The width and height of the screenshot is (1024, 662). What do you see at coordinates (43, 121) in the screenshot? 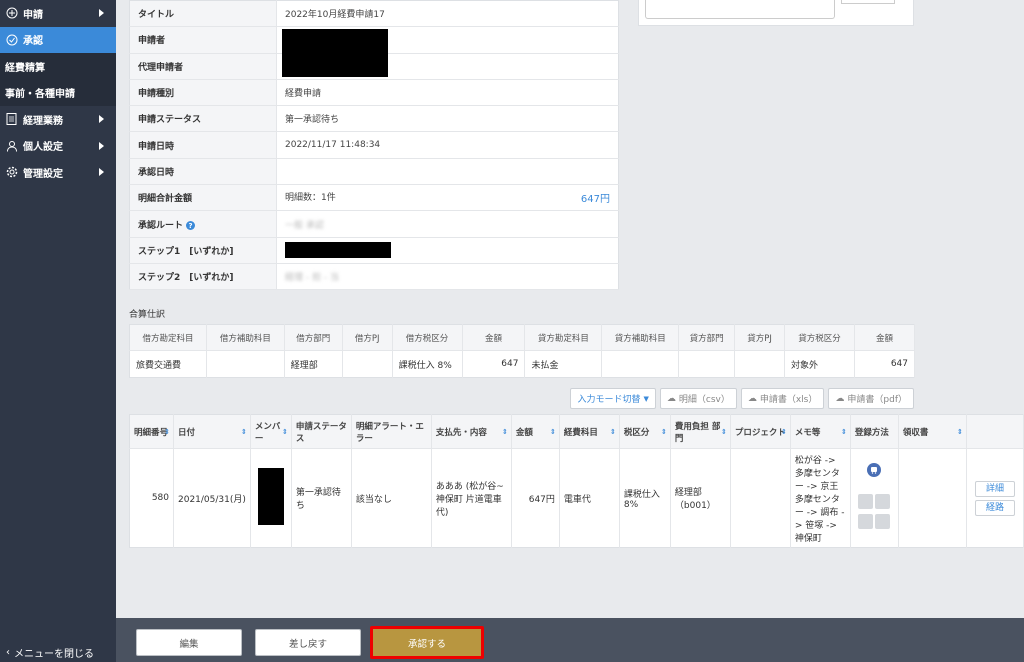
I see `sidebar-item-label: 経理業務` at bounding box center [43, 121].